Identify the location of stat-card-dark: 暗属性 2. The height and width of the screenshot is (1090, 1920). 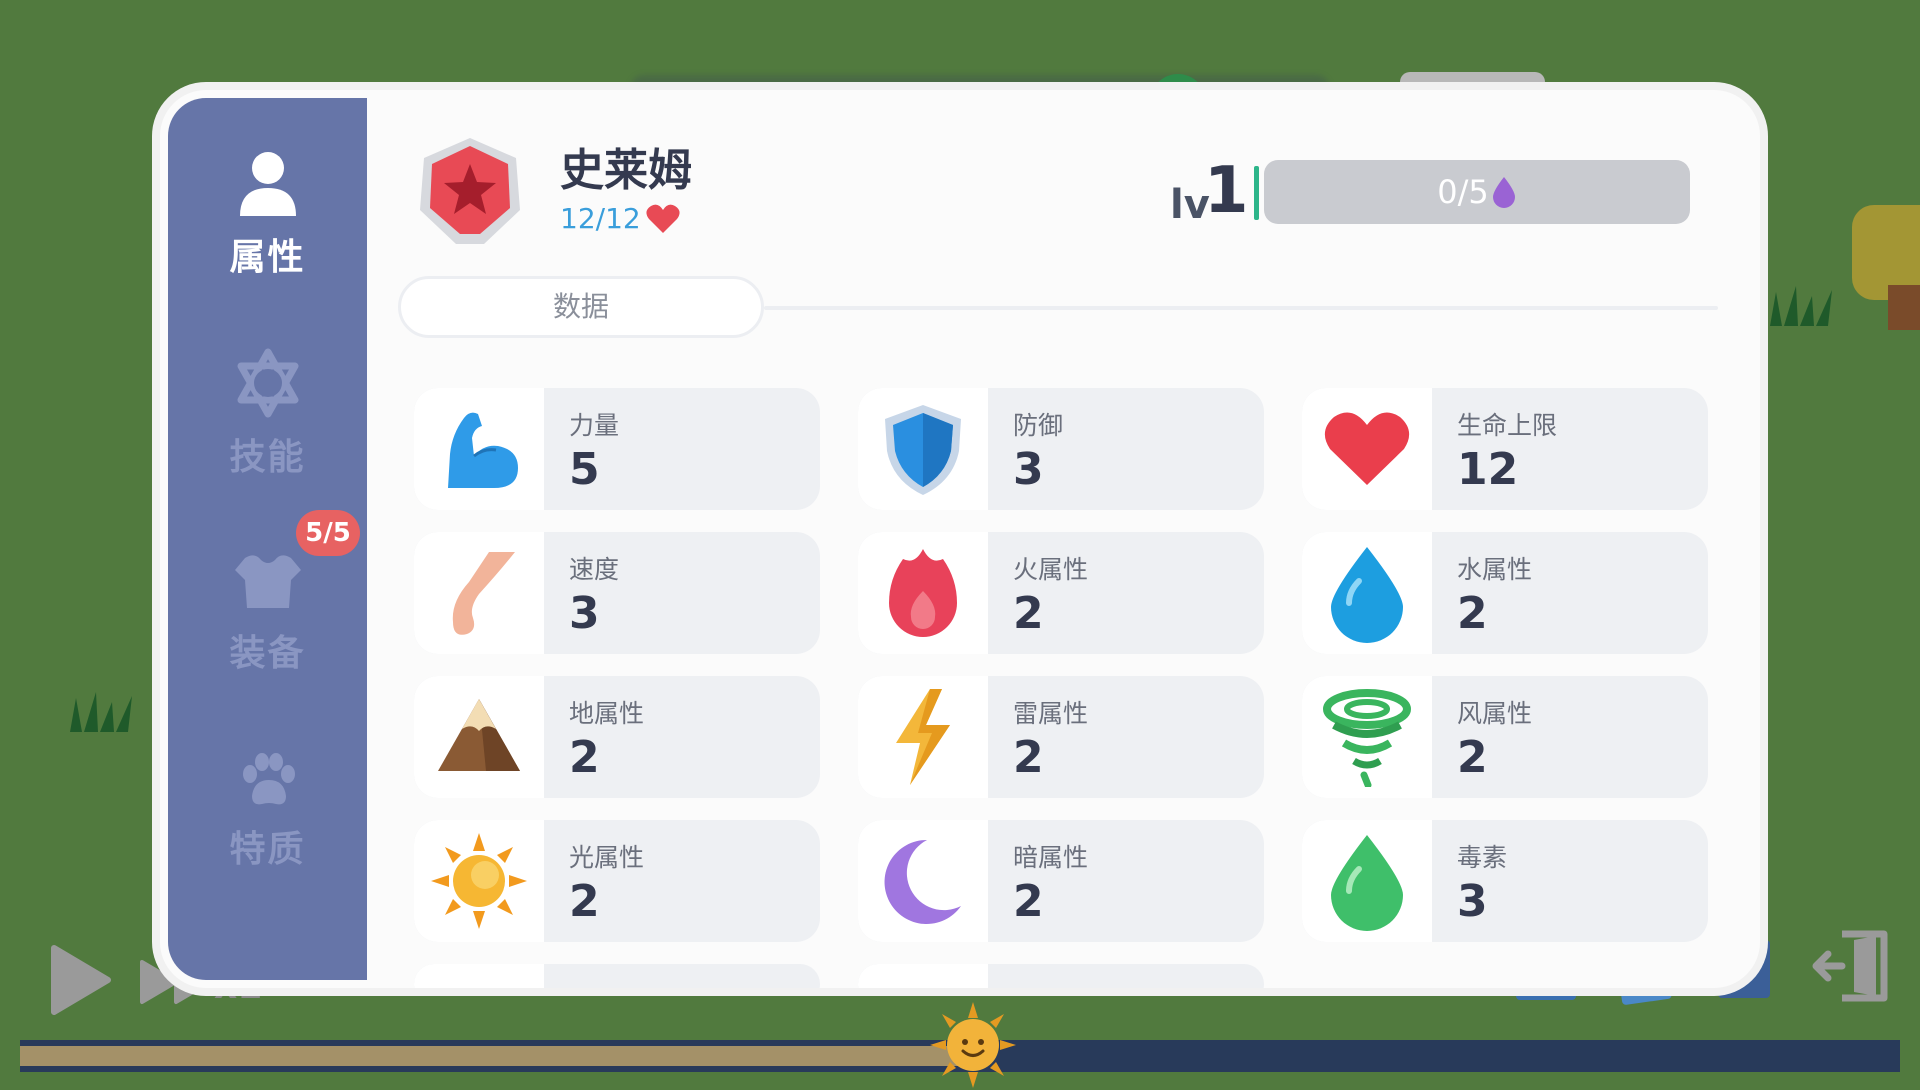
(1061, 881).